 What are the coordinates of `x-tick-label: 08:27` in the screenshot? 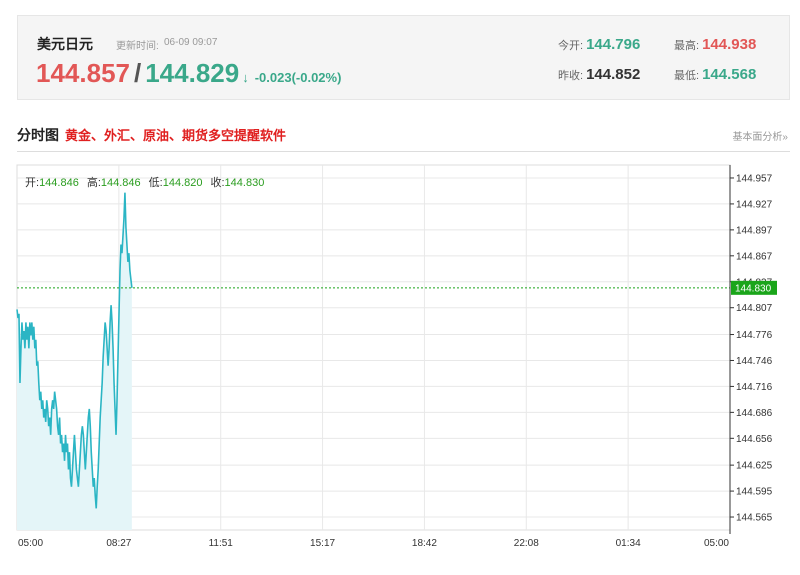 It's located at (118, 543).